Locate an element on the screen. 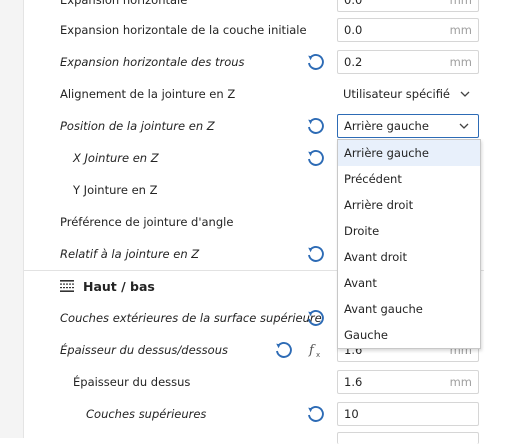  field-value: 0.2 is located at coordinates (353, 62).